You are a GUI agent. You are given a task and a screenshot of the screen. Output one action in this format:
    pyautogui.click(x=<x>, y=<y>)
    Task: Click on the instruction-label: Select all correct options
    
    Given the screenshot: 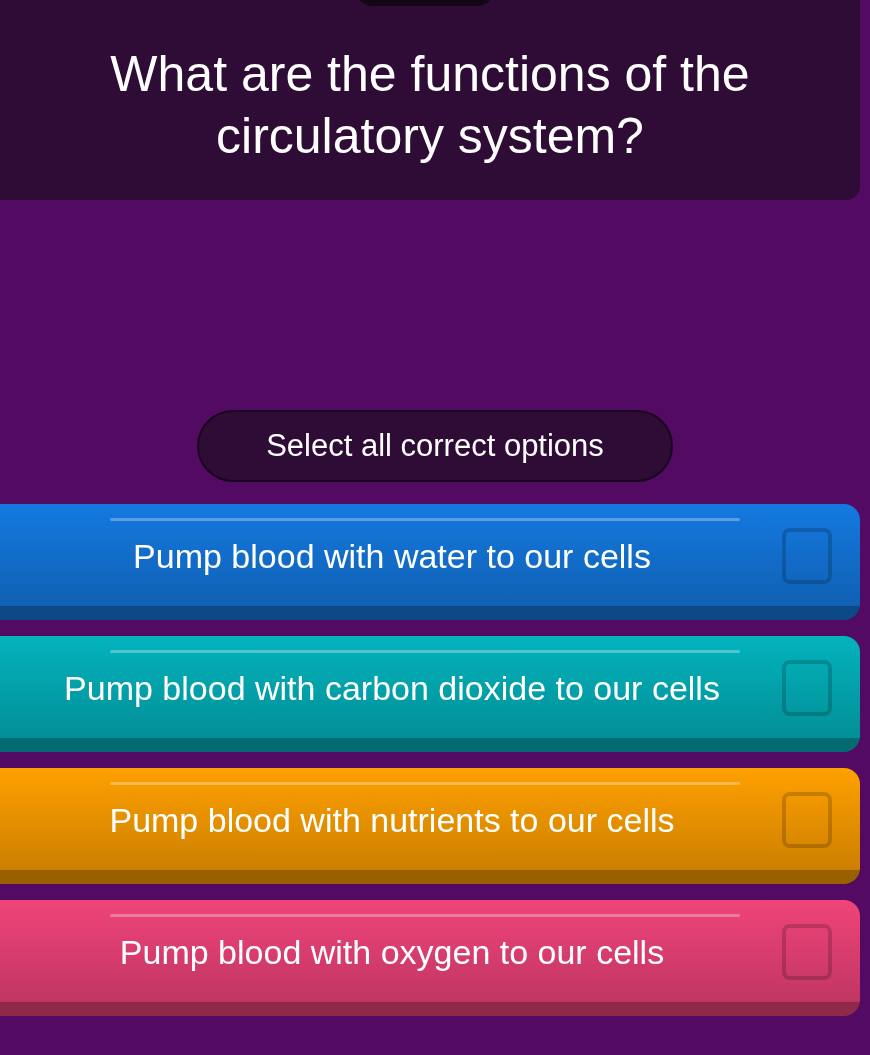 What is the action you would take?
    pyautogui.click(x=435, y=446)
    